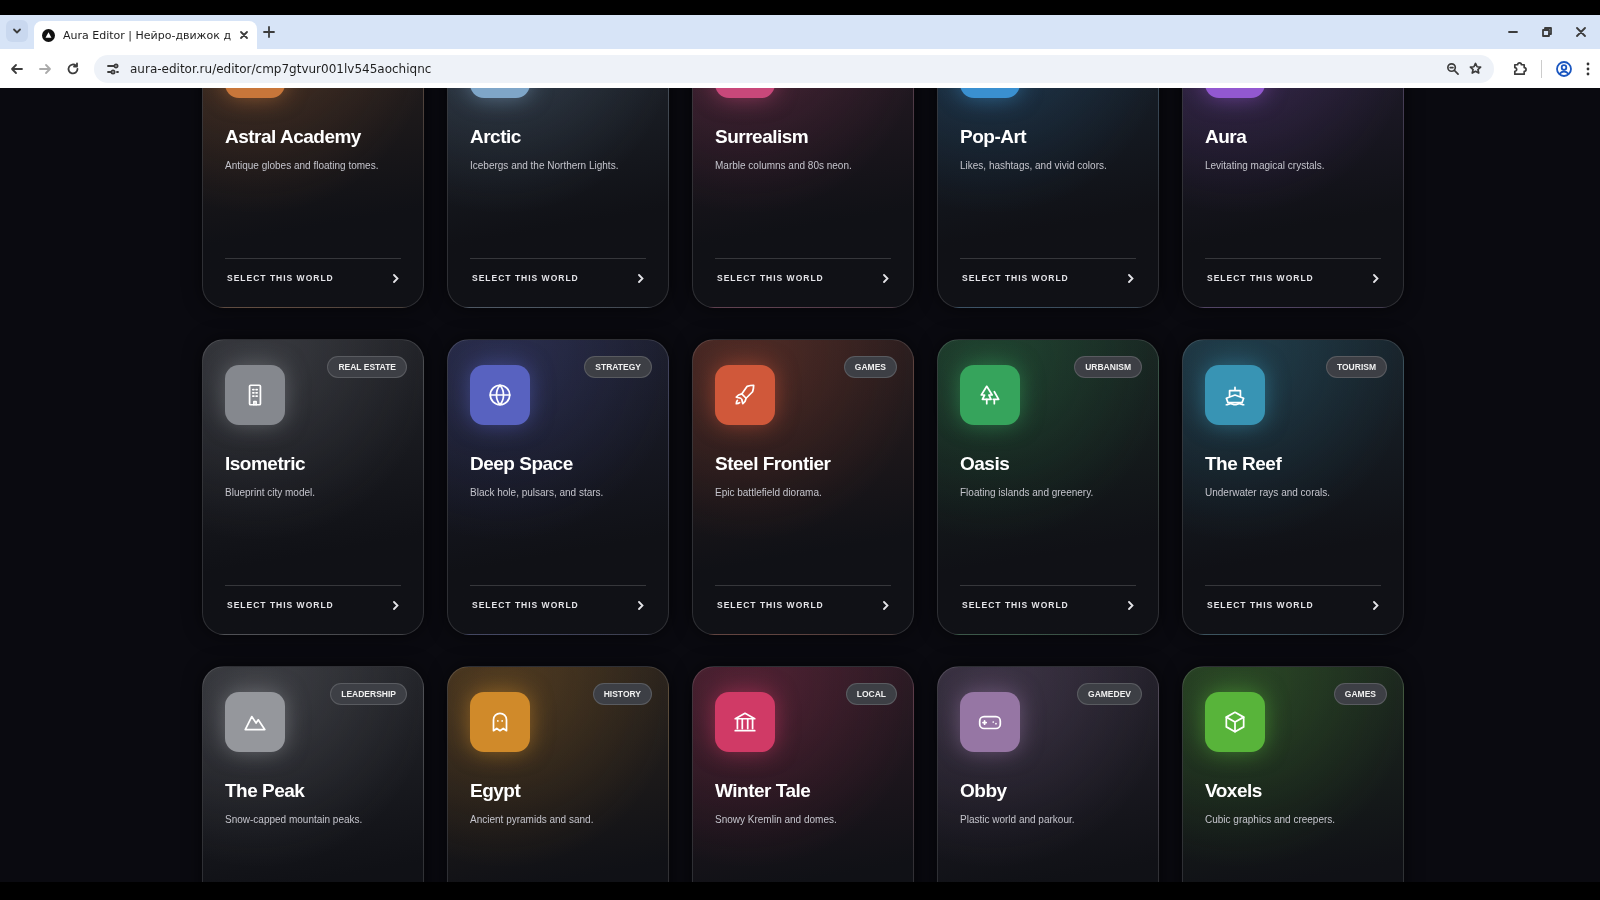  What do you see at coordinates (1226, 137) in the screenshot?
I see `world-title: Aura` at bounding box center [1226, 137].